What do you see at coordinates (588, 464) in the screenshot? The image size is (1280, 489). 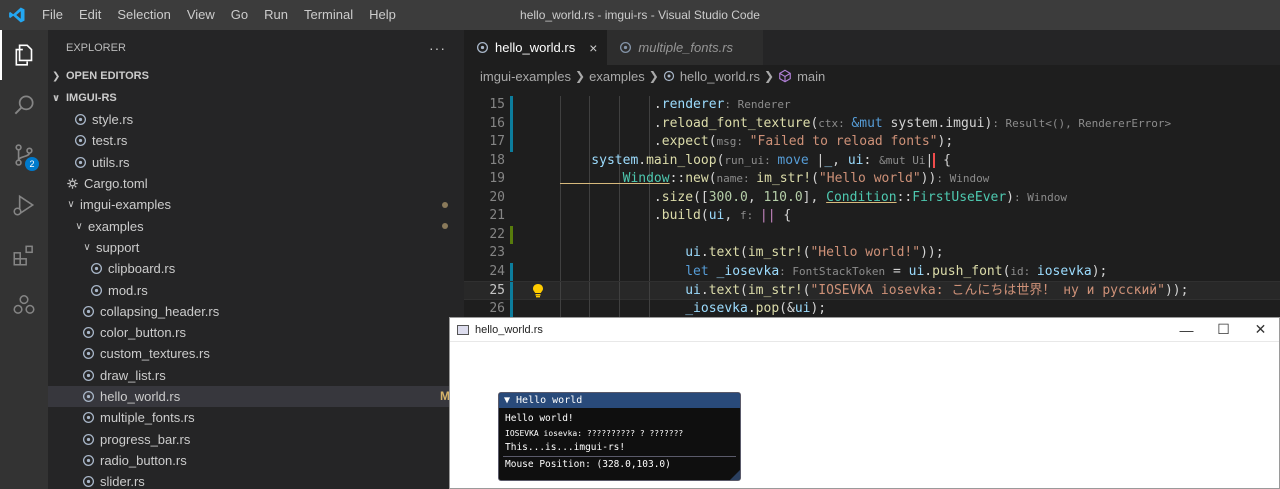 I see `imgui-text-mouse-position: Mouse Position: (328.0,103.0)` at bounding box center [588, 464].